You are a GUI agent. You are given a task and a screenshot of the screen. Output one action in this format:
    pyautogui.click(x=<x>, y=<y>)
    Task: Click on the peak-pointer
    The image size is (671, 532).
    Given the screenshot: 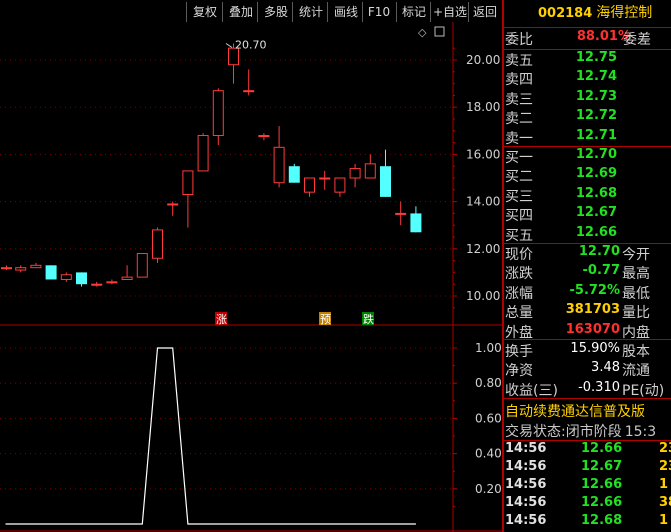 What is the action you would take?
    pyautogui.click(x=229, y=45)
    